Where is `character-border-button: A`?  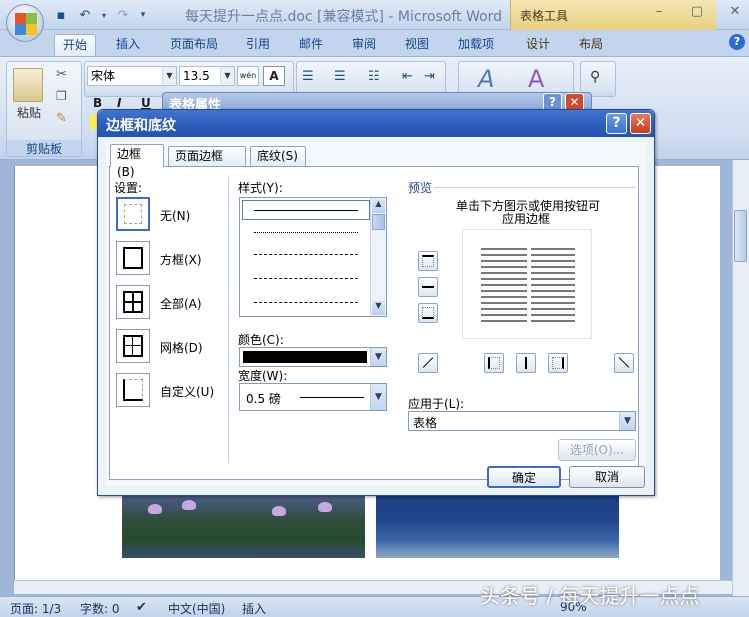
character-border-button: A is located at coordinates (274, 76).